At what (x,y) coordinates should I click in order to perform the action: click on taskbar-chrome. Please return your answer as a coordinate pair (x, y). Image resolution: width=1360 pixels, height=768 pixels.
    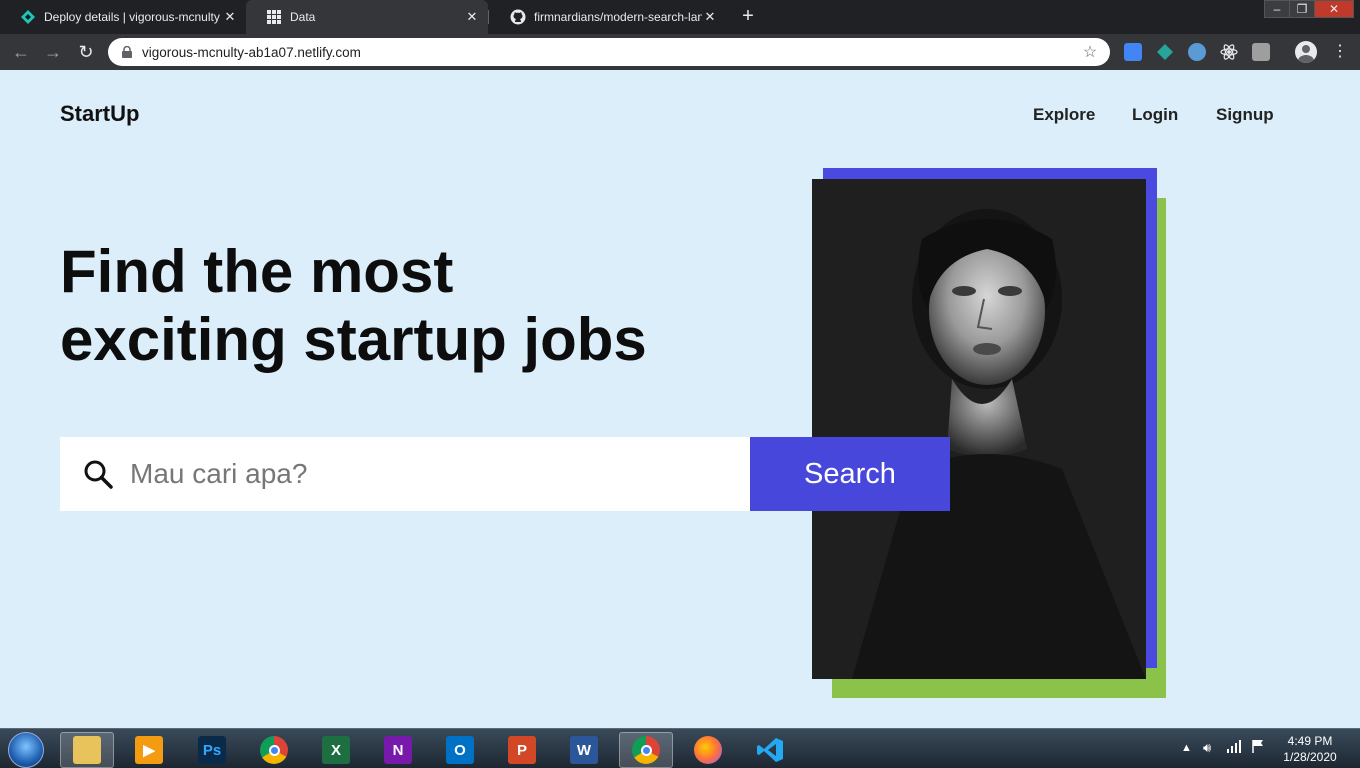
    Looking at the image, I should click on (274, 750).